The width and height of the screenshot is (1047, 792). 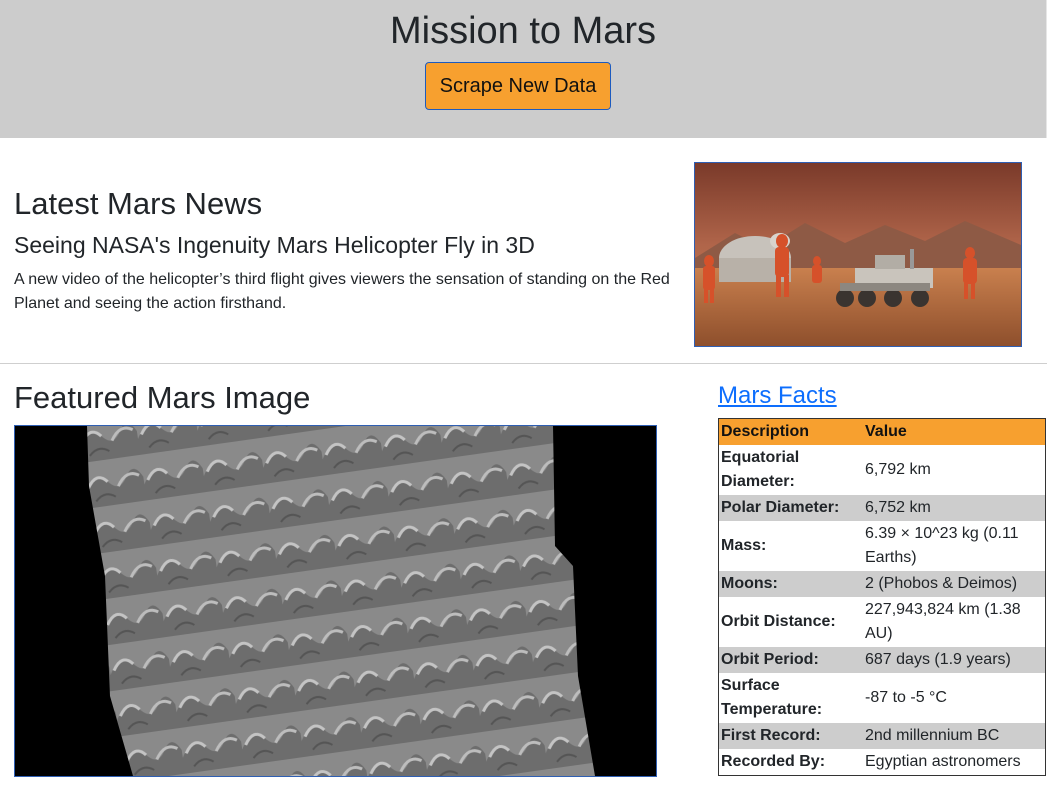 What do you see at coordinates (790, 736) in the screenshot?
I see `fact-description: First Record:` at bounding box center [790, 736].